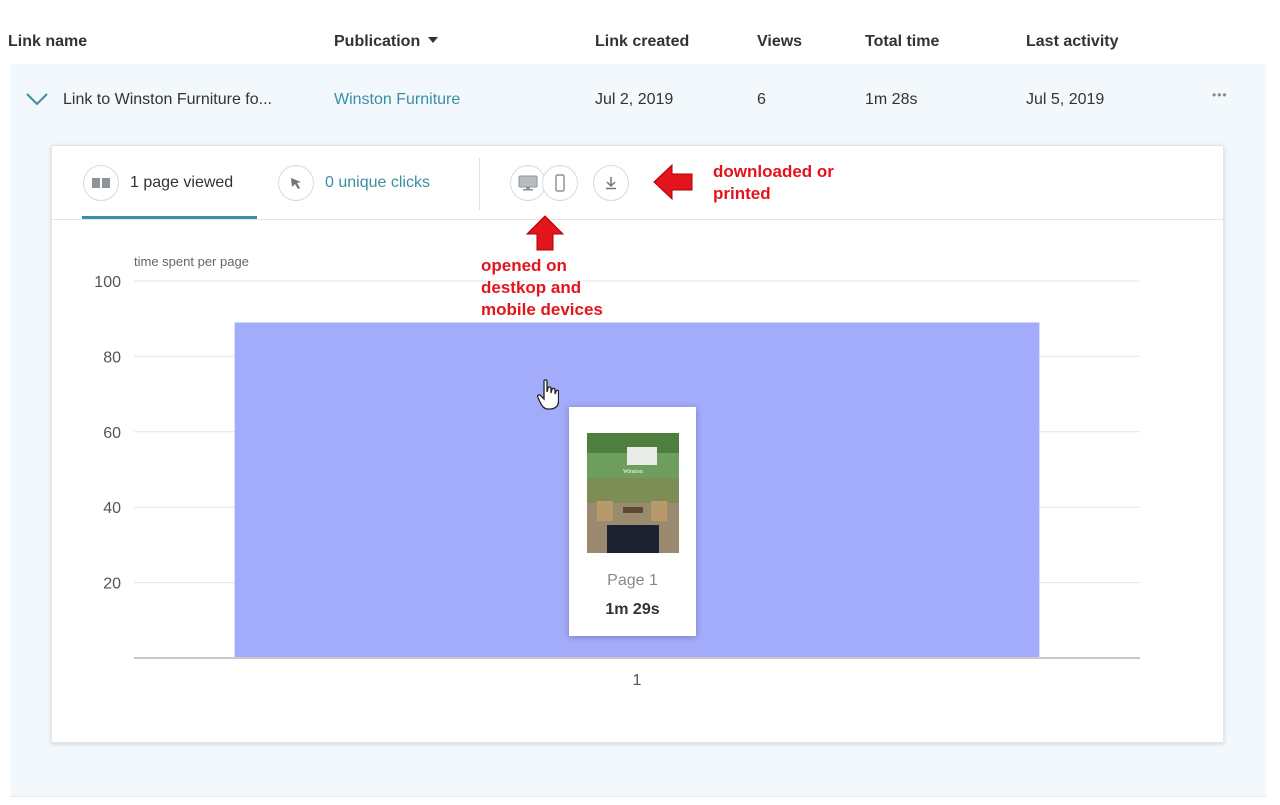  Describe the element at coordinates (773, 183) in the screenshot. I see `annotation-downloaded: downloaded or printed` at that location.